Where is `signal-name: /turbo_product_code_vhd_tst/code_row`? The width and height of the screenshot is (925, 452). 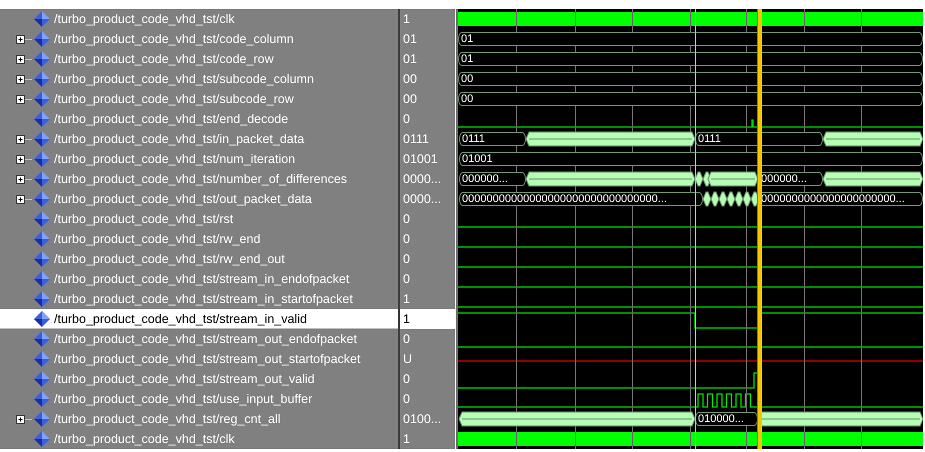 signal-name: /turbo_product_code_vhd_tst/code_row is located at coordinates (164, 59).